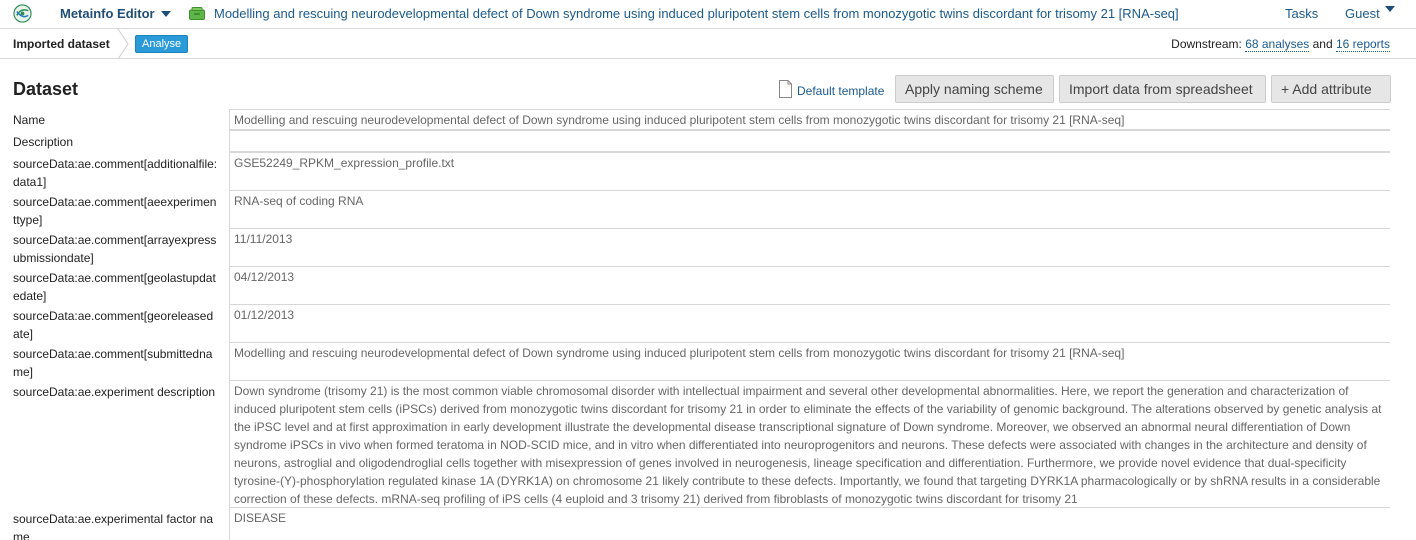 The width and height of the screenshot is (1416, 540). I want to click on downstream-and: and, so click(1322, 44).